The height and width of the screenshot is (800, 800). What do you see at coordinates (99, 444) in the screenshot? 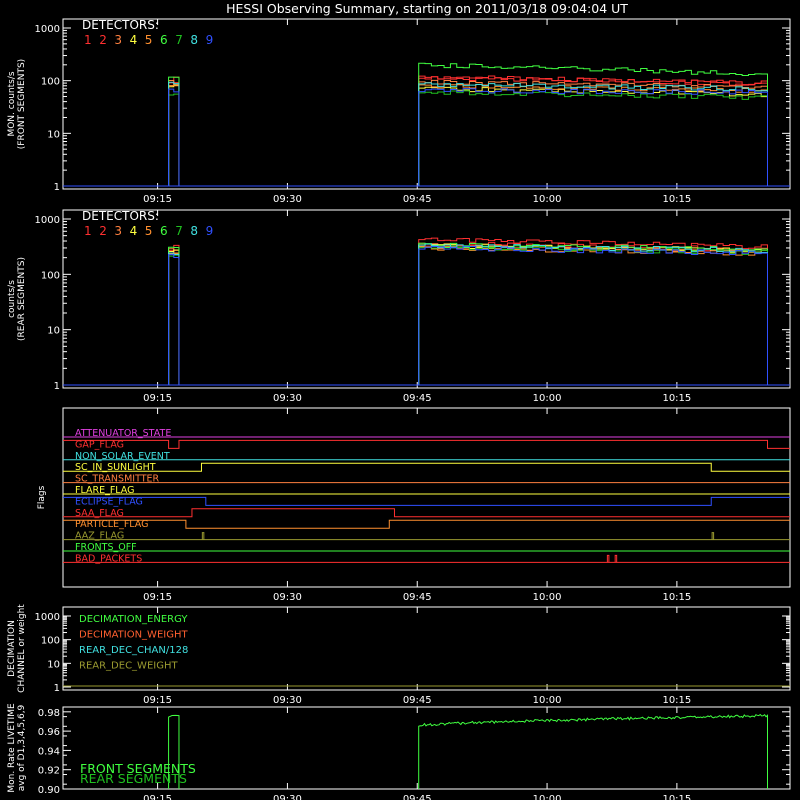
I see `flag-label: GAP_FLAG` at bounding box center [99, 444].